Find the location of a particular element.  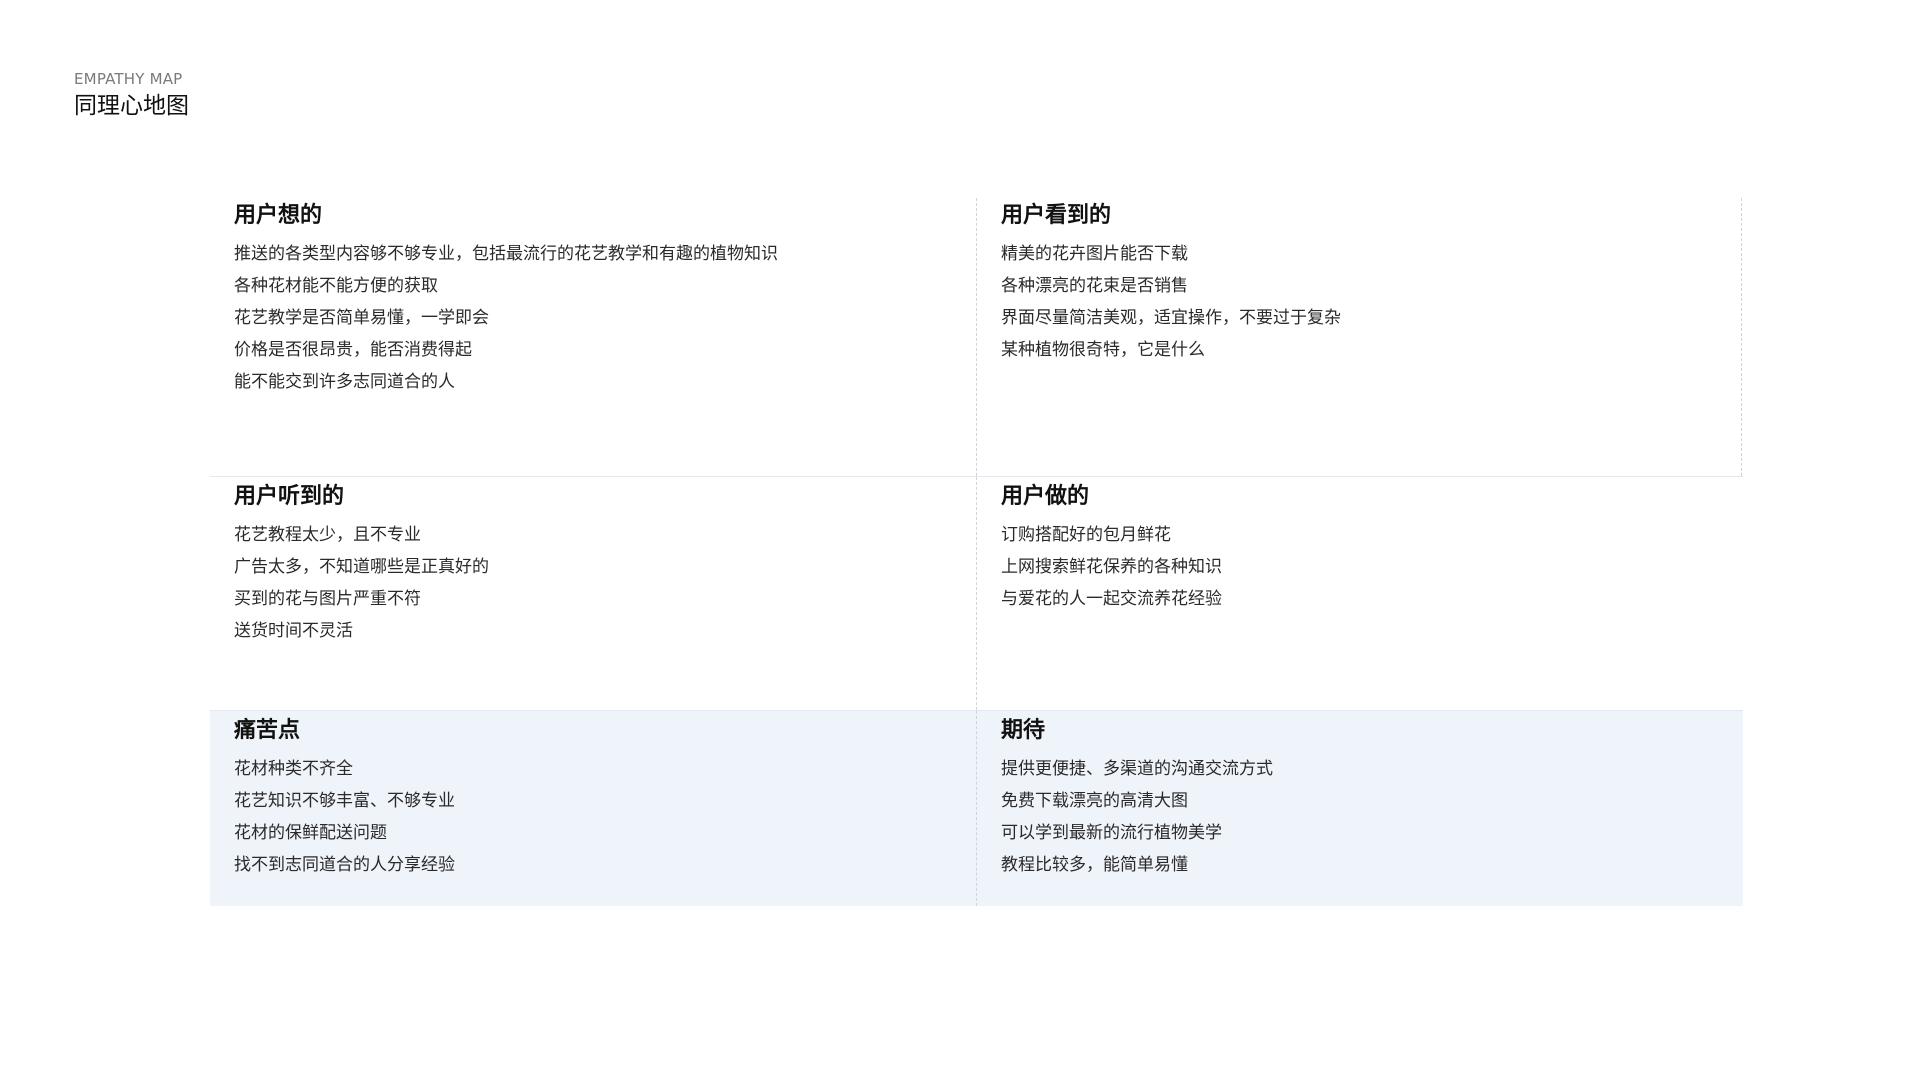

list-item: 送货时间不灵活 is located at coordinates (293, 631).